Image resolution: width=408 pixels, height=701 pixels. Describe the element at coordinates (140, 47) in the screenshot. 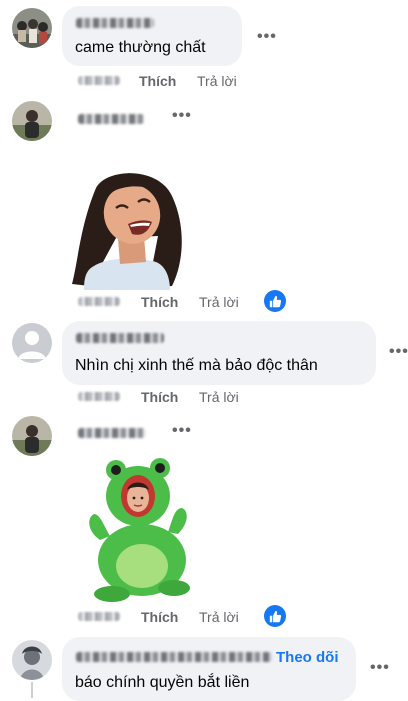

I see `comment-text: came thường chất` at that location.